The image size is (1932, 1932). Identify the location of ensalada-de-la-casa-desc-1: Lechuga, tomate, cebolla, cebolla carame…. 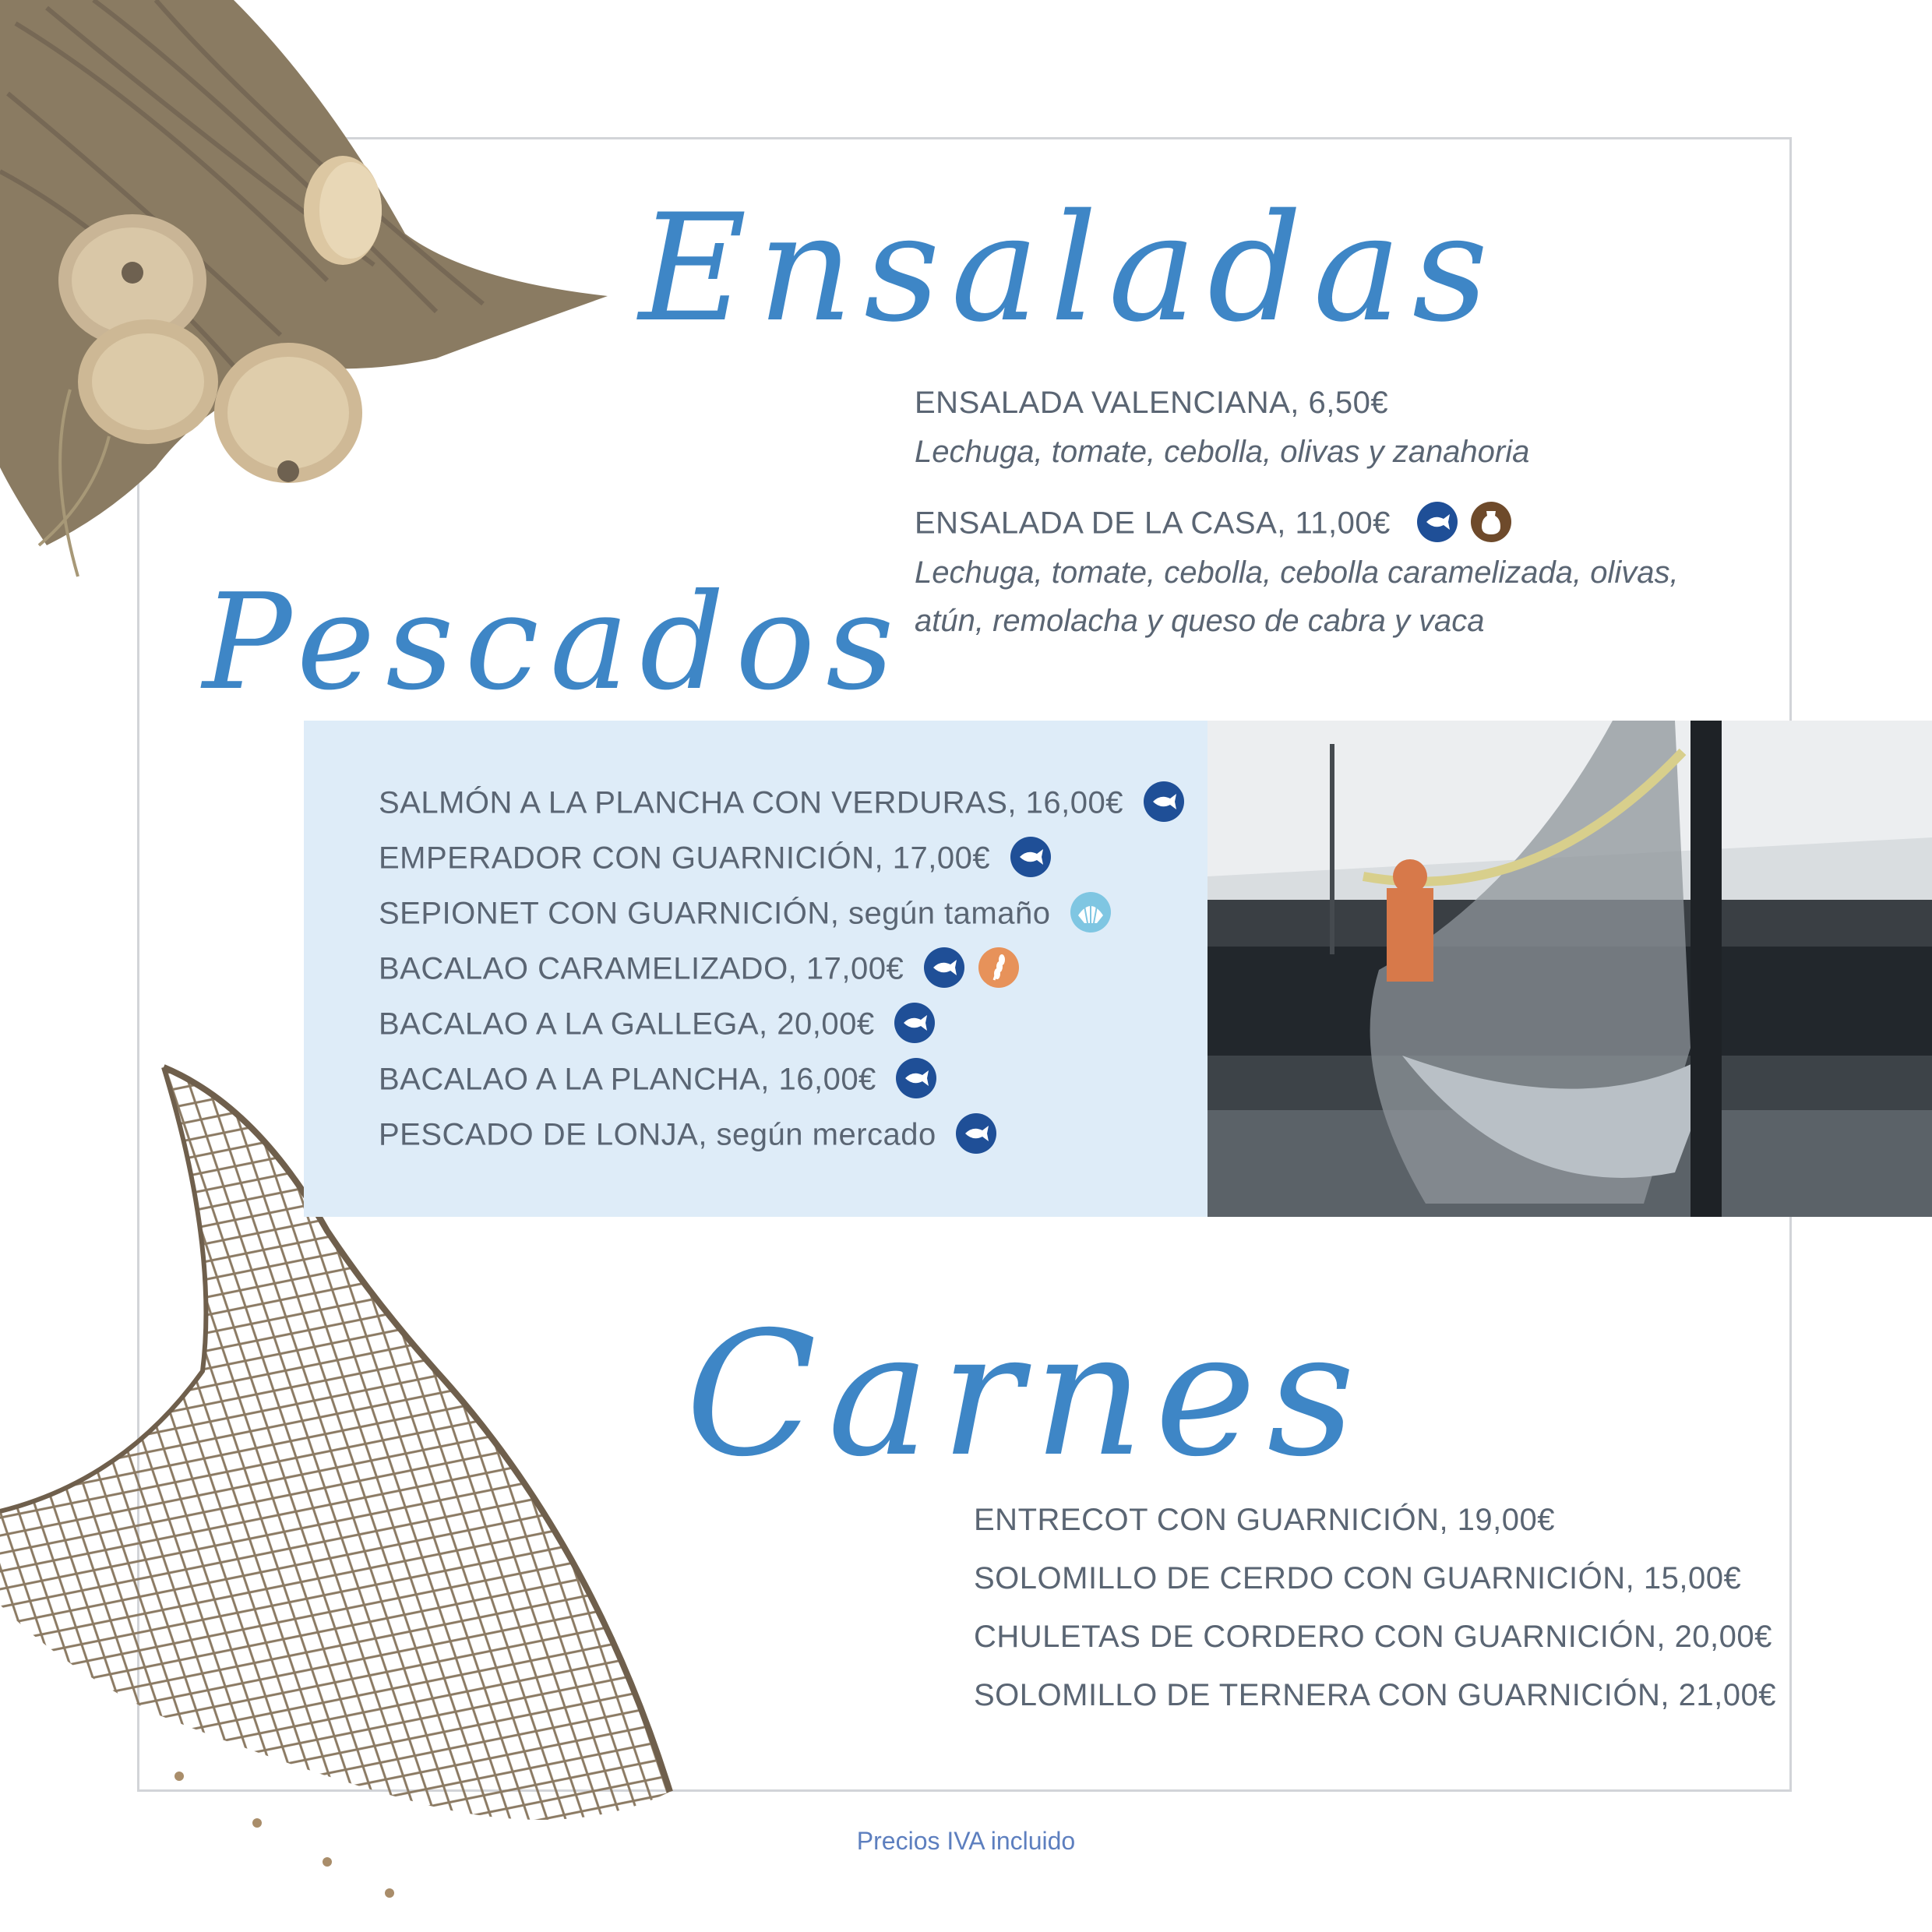
(1297, 572).